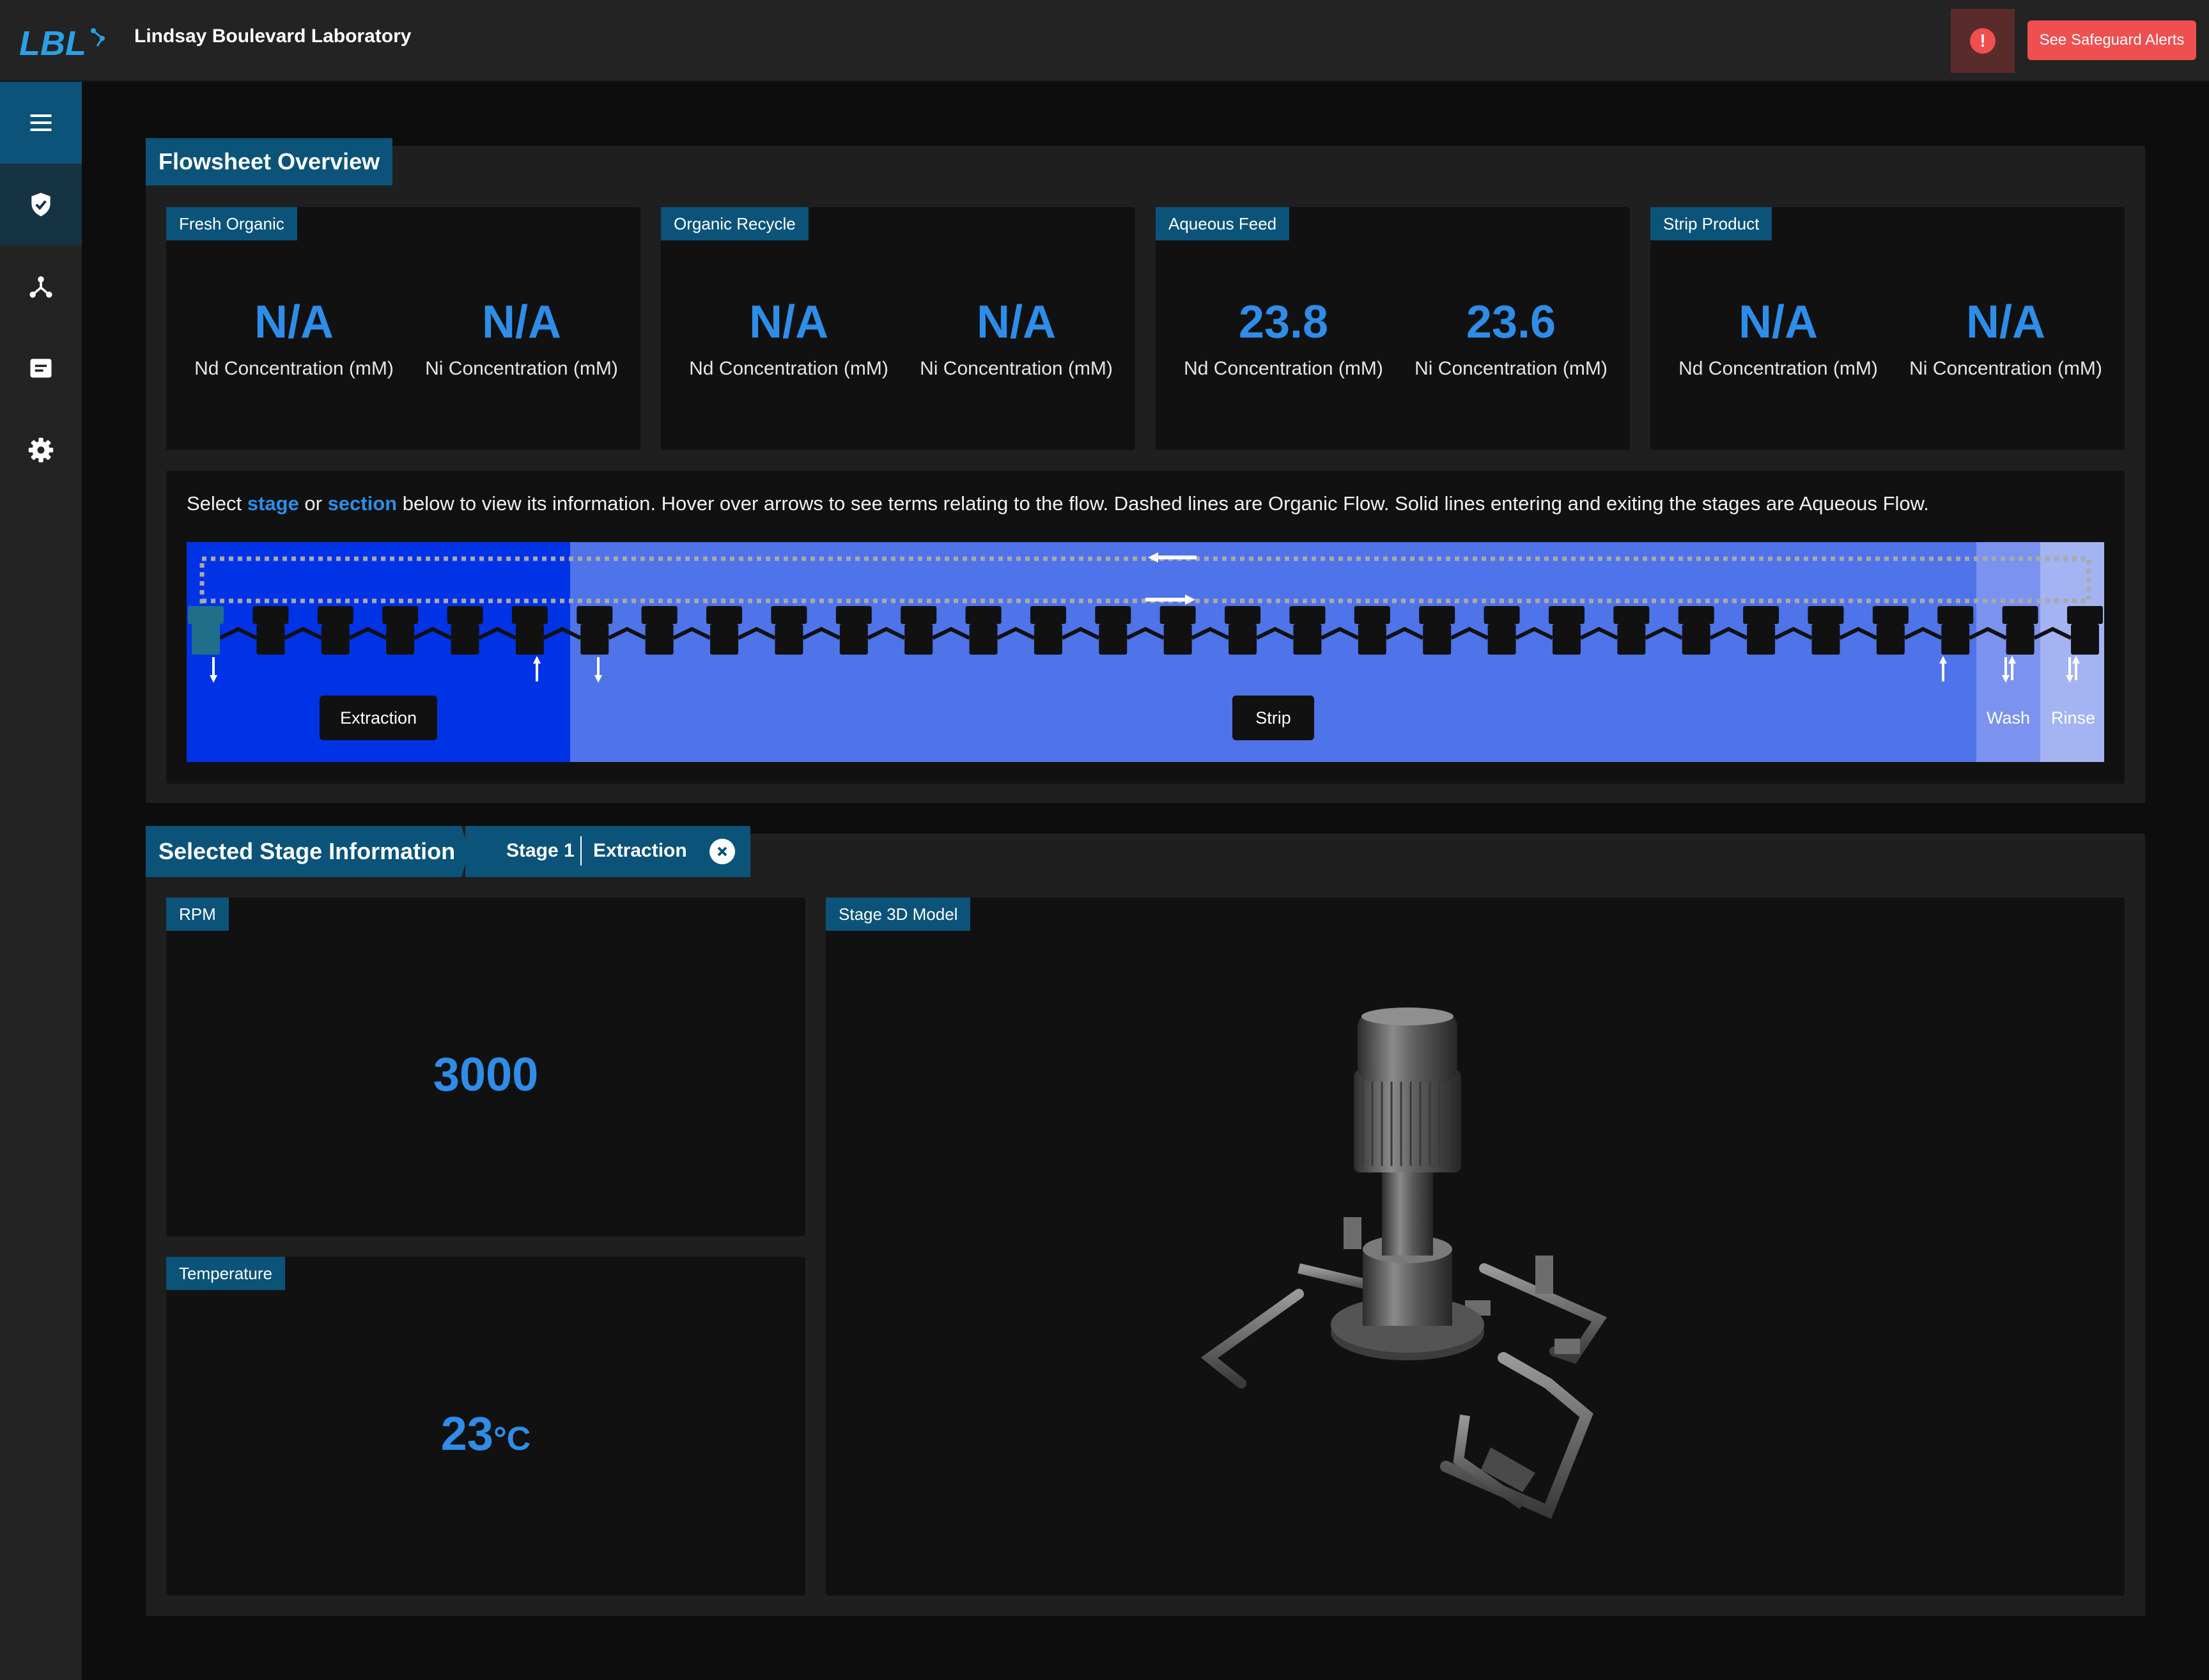 The image size is (2209, 1680). I want to click on flowsheet-title: Flowsheet Overview, so click(269, 161).